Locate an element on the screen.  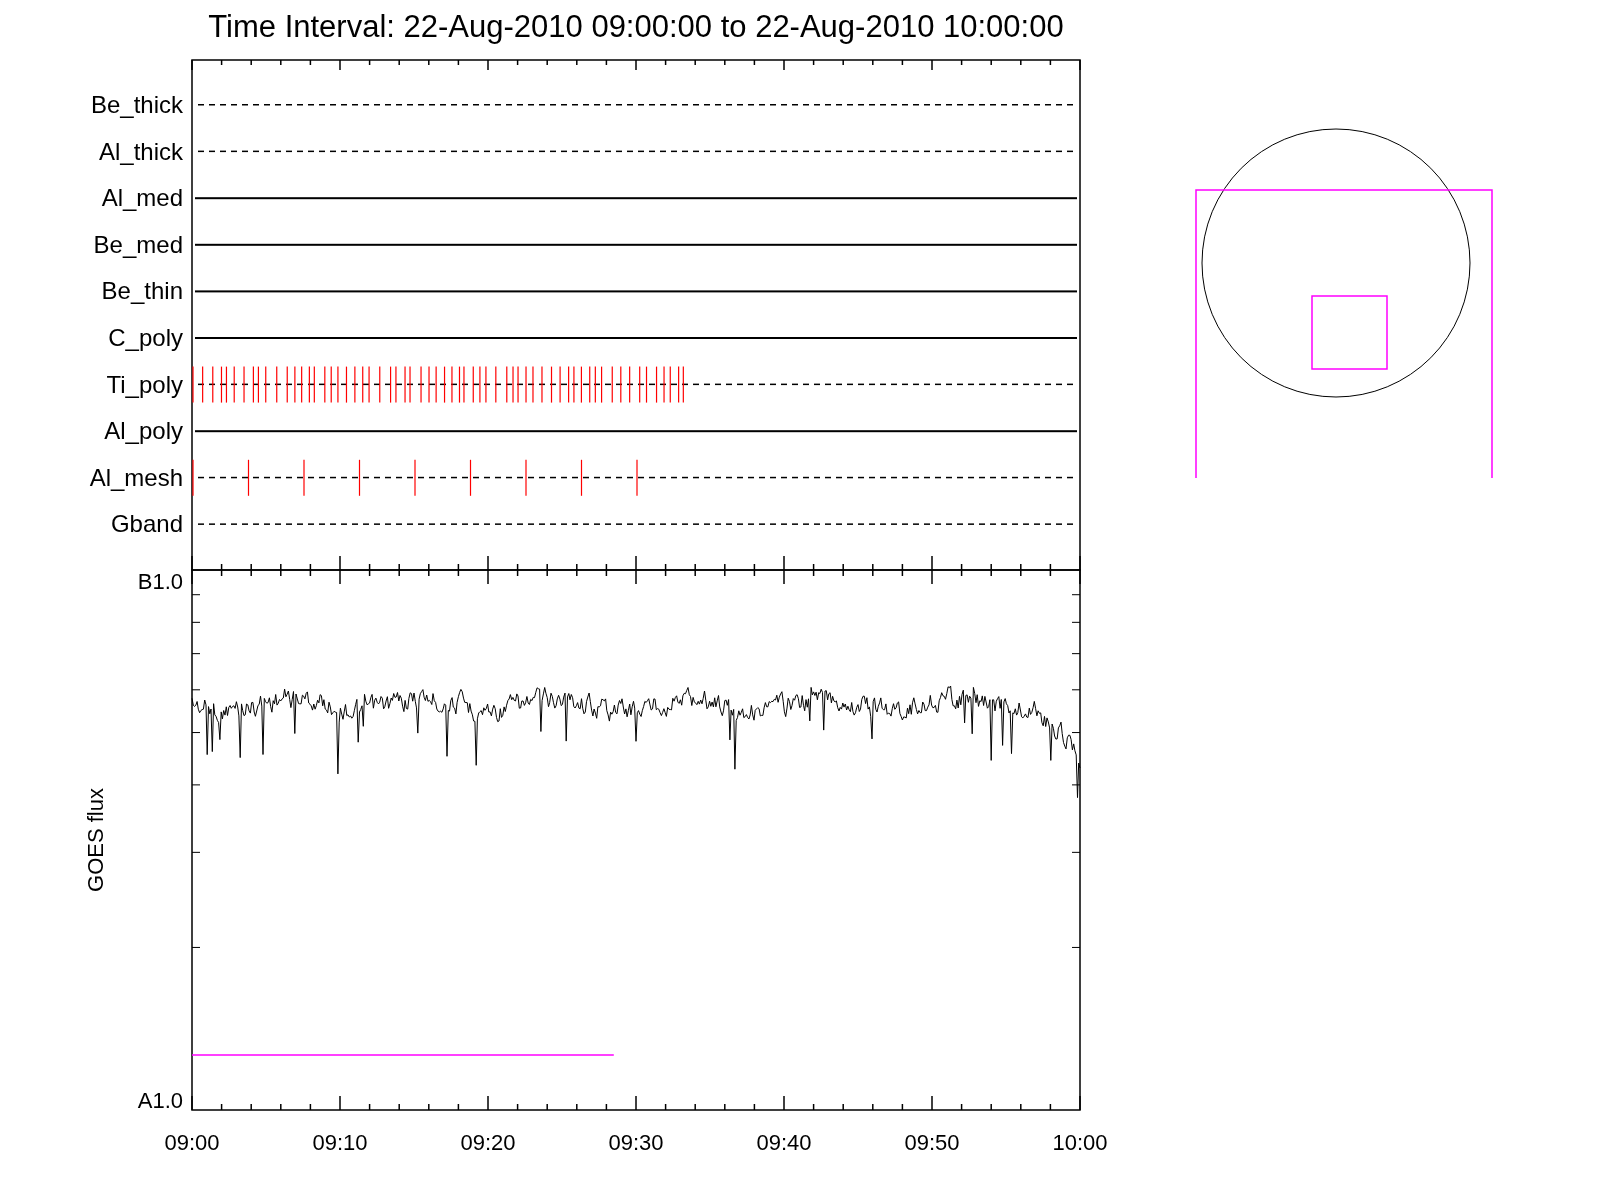
filter-label: Al_med is located at coordinates (142, 198).